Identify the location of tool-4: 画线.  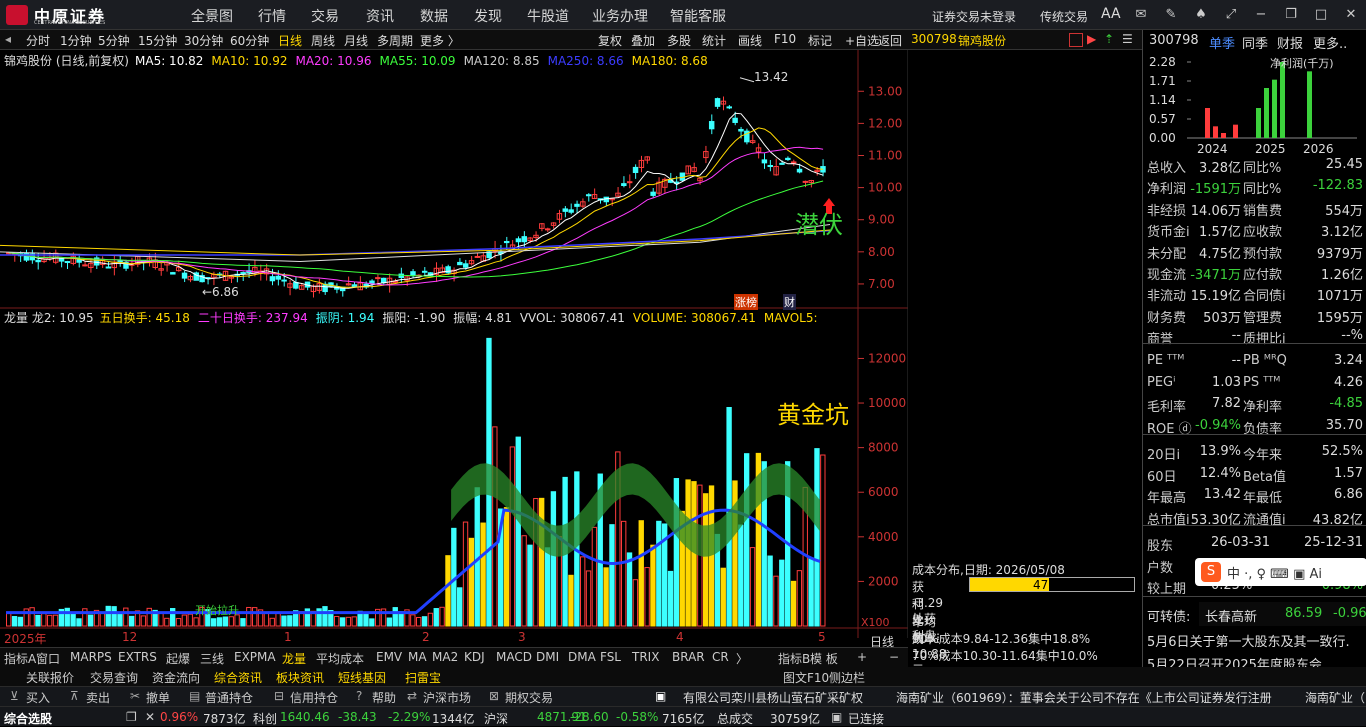
(750, 40).